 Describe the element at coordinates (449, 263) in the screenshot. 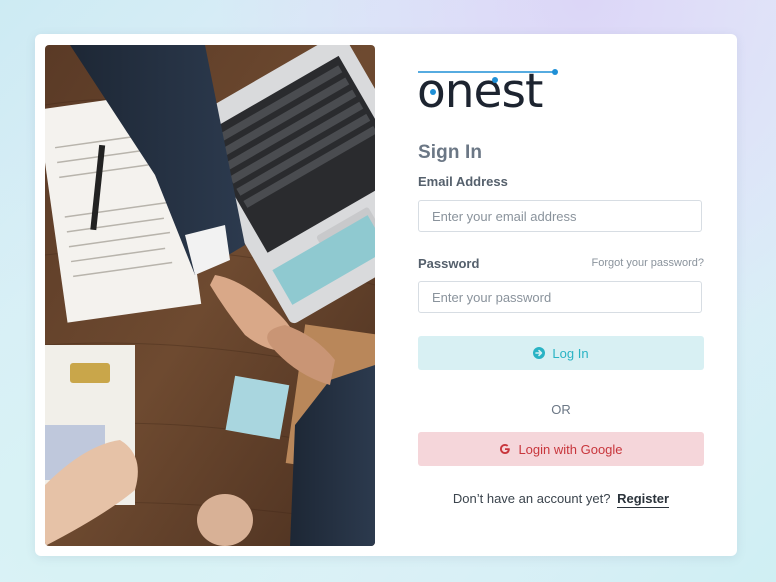

I see `password-label: Password` at that location.